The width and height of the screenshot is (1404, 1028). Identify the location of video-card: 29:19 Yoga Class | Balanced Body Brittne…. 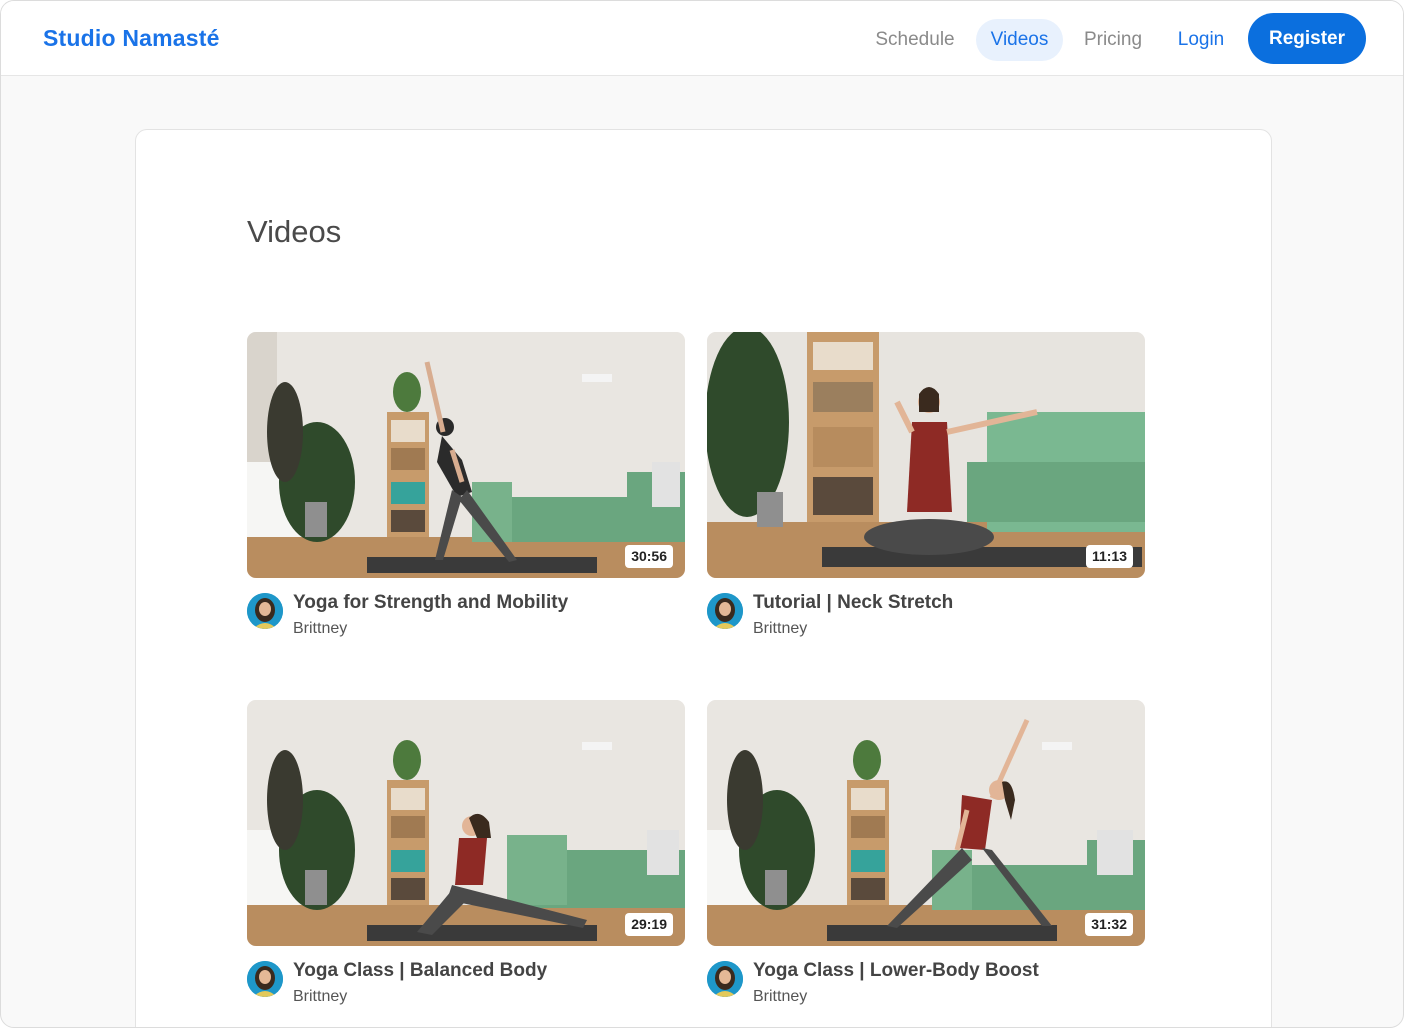
(466, 853).